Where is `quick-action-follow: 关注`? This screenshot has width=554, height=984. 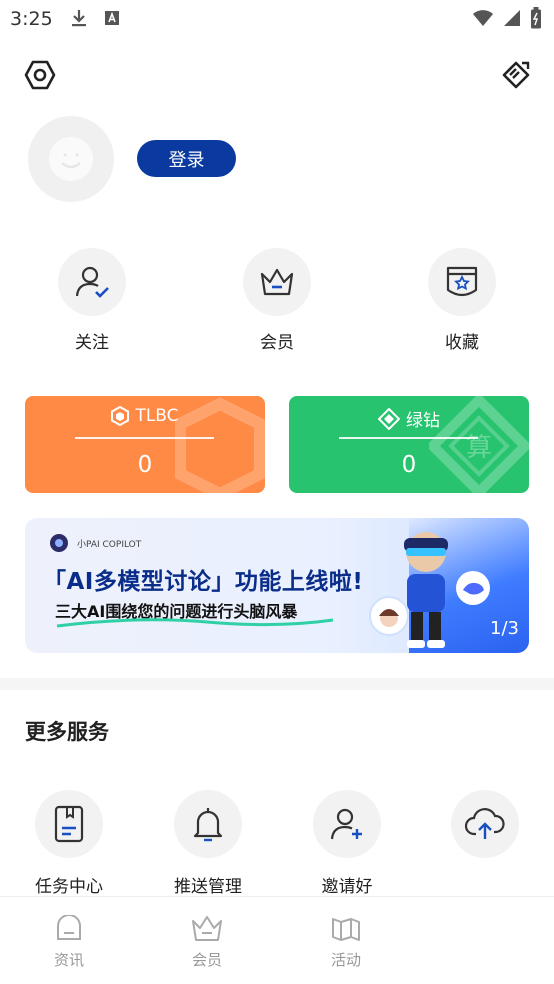 quick-action-follow: 关注 is located at coordinates (92, 300).